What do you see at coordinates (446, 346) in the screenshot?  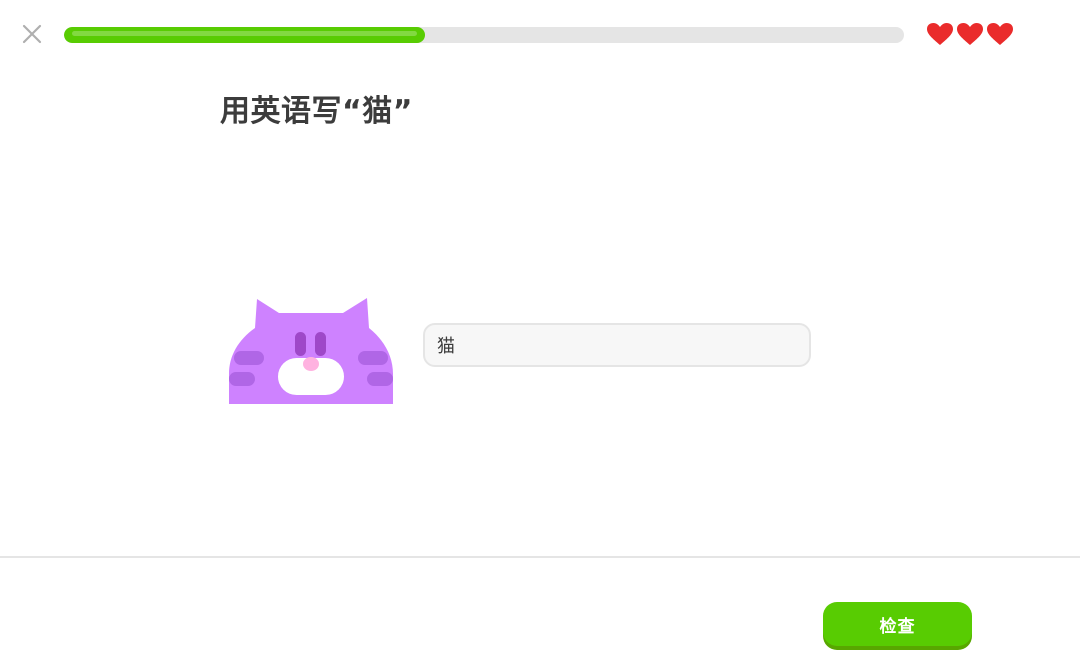 I see `bubble-text: 猫` at bounding box center [446, 346].